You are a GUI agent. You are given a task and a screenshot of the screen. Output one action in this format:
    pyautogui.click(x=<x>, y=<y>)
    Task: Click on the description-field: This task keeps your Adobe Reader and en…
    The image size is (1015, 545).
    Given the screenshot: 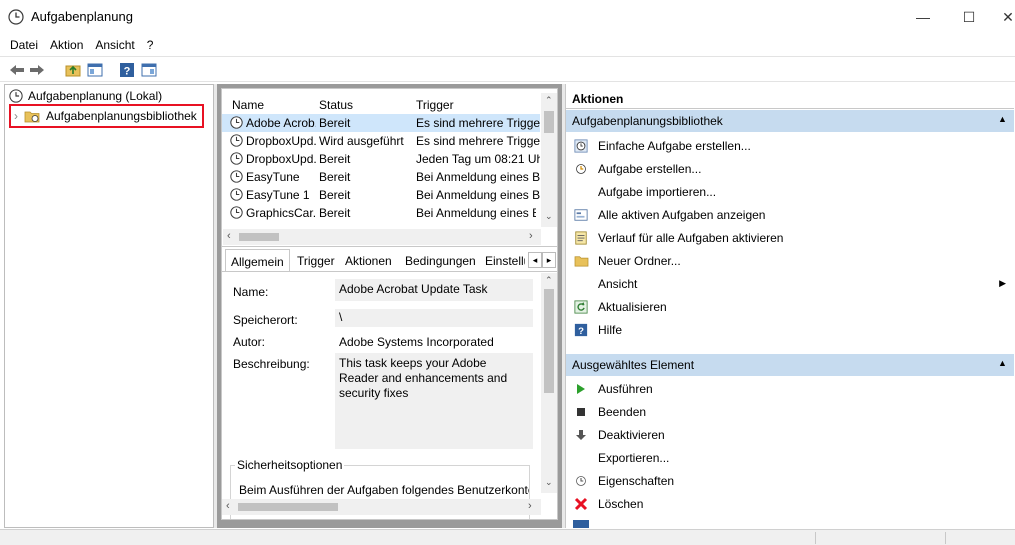 What is the action you would take?
    pyautogui.click(x=434, y=401)
    